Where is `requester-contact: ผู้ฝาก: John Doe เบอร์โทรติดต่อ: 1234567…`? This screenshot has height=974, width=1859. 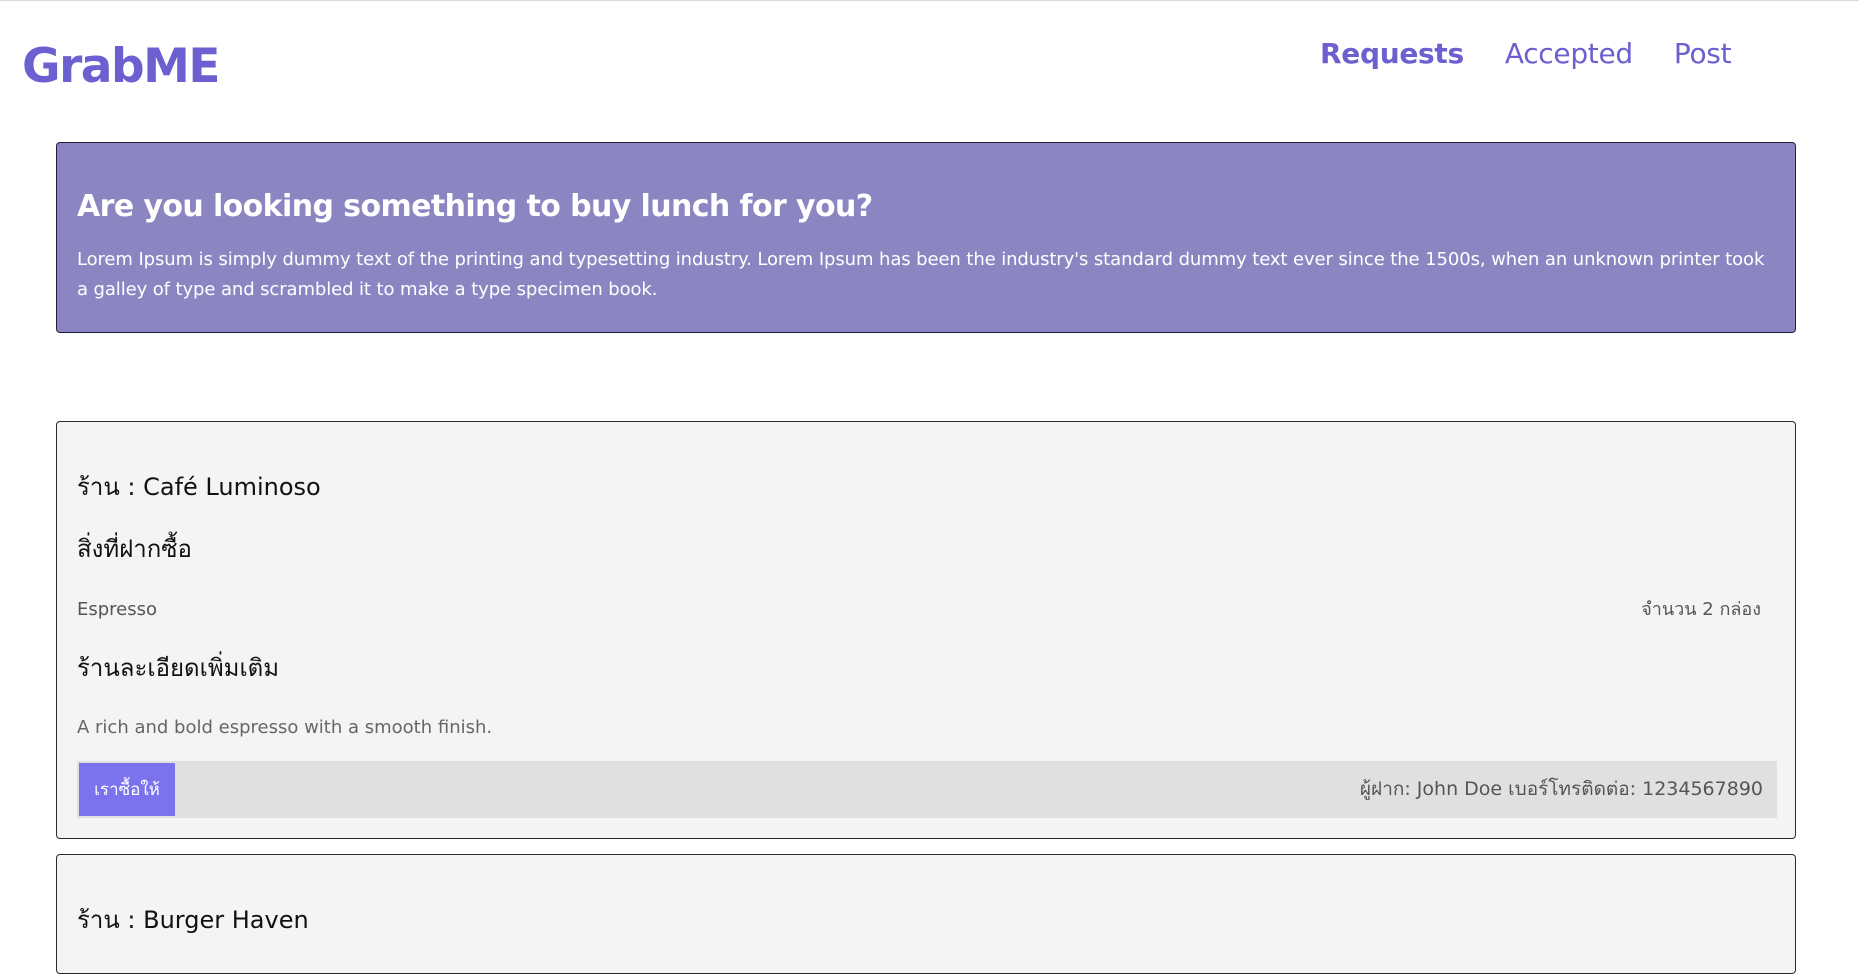
requester-contact: ผู้ฝาก: John Doe เบอร์โทรติดต่อ: 1234567… is located at coordinates (1561, 789).